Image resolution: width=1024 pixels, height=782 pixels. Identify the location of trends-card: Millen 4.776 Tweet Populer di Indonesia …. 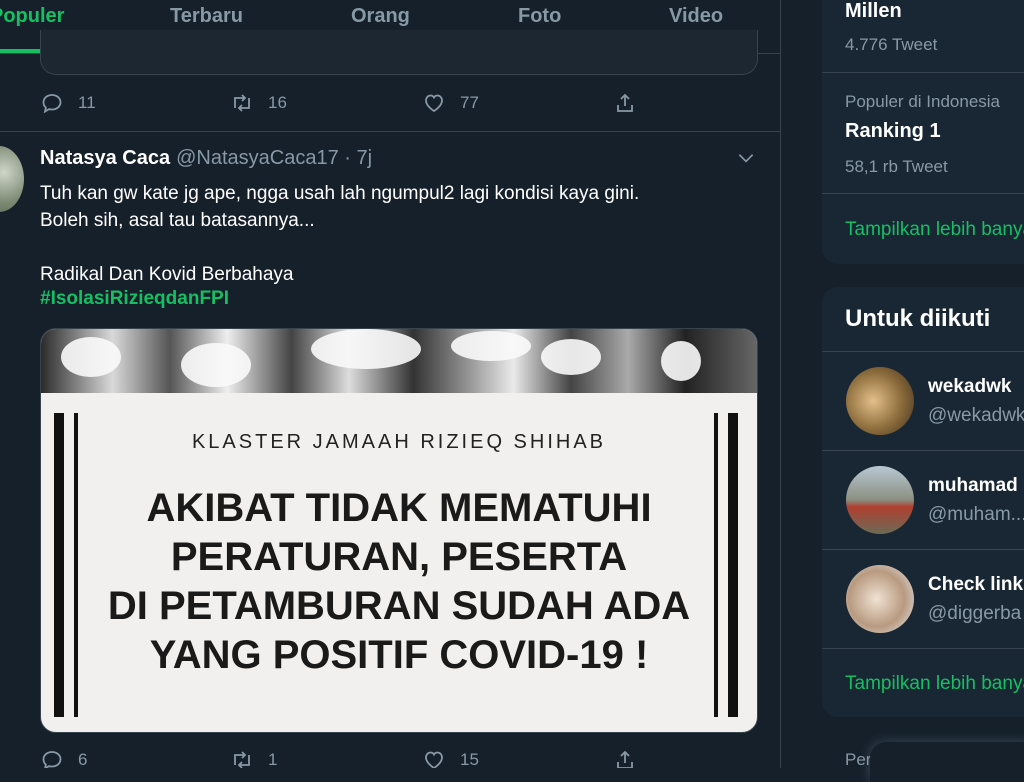
(923, 132).